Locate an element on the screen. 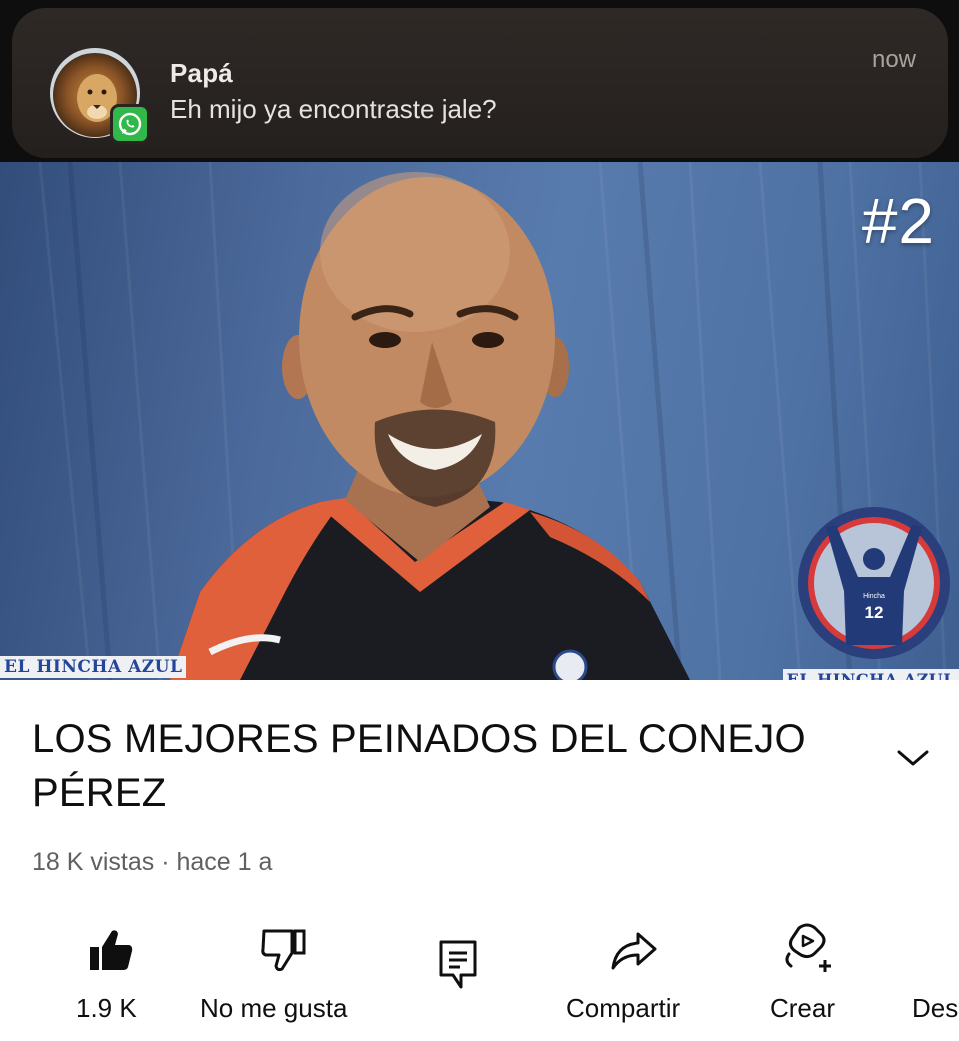 This screenshot has width=959, height=1041. download-icon is located at coordinates (940, 950).